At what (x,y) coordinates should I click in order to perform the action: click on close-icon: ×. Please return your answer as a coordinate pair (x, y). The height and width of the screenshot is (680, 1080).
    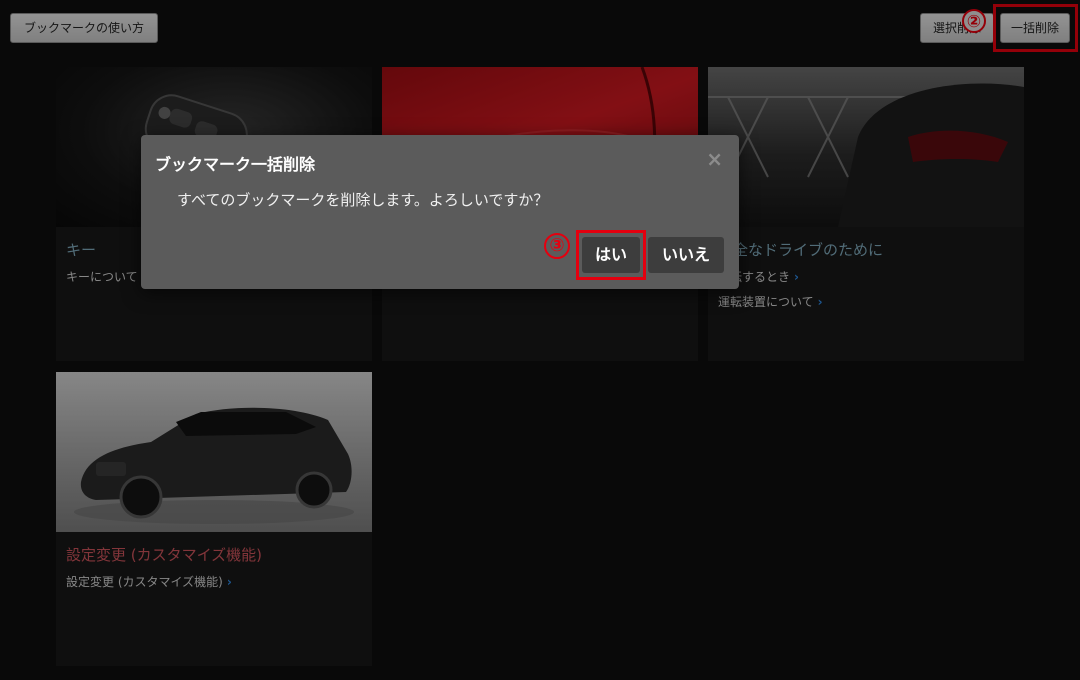
    Looking at the image, I should click on (714, 159).